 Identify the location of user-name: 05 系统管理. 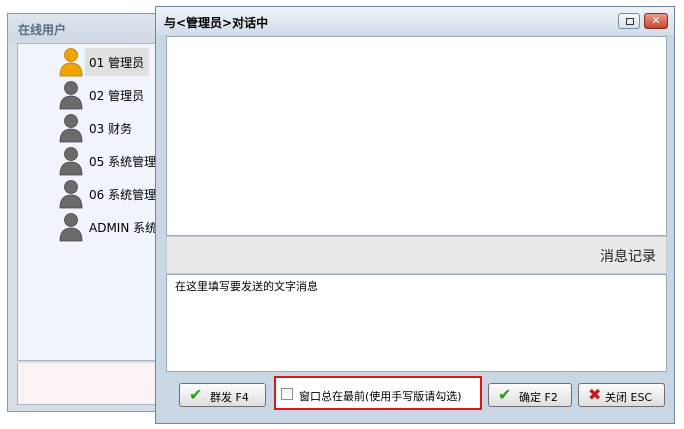
(123, 162).